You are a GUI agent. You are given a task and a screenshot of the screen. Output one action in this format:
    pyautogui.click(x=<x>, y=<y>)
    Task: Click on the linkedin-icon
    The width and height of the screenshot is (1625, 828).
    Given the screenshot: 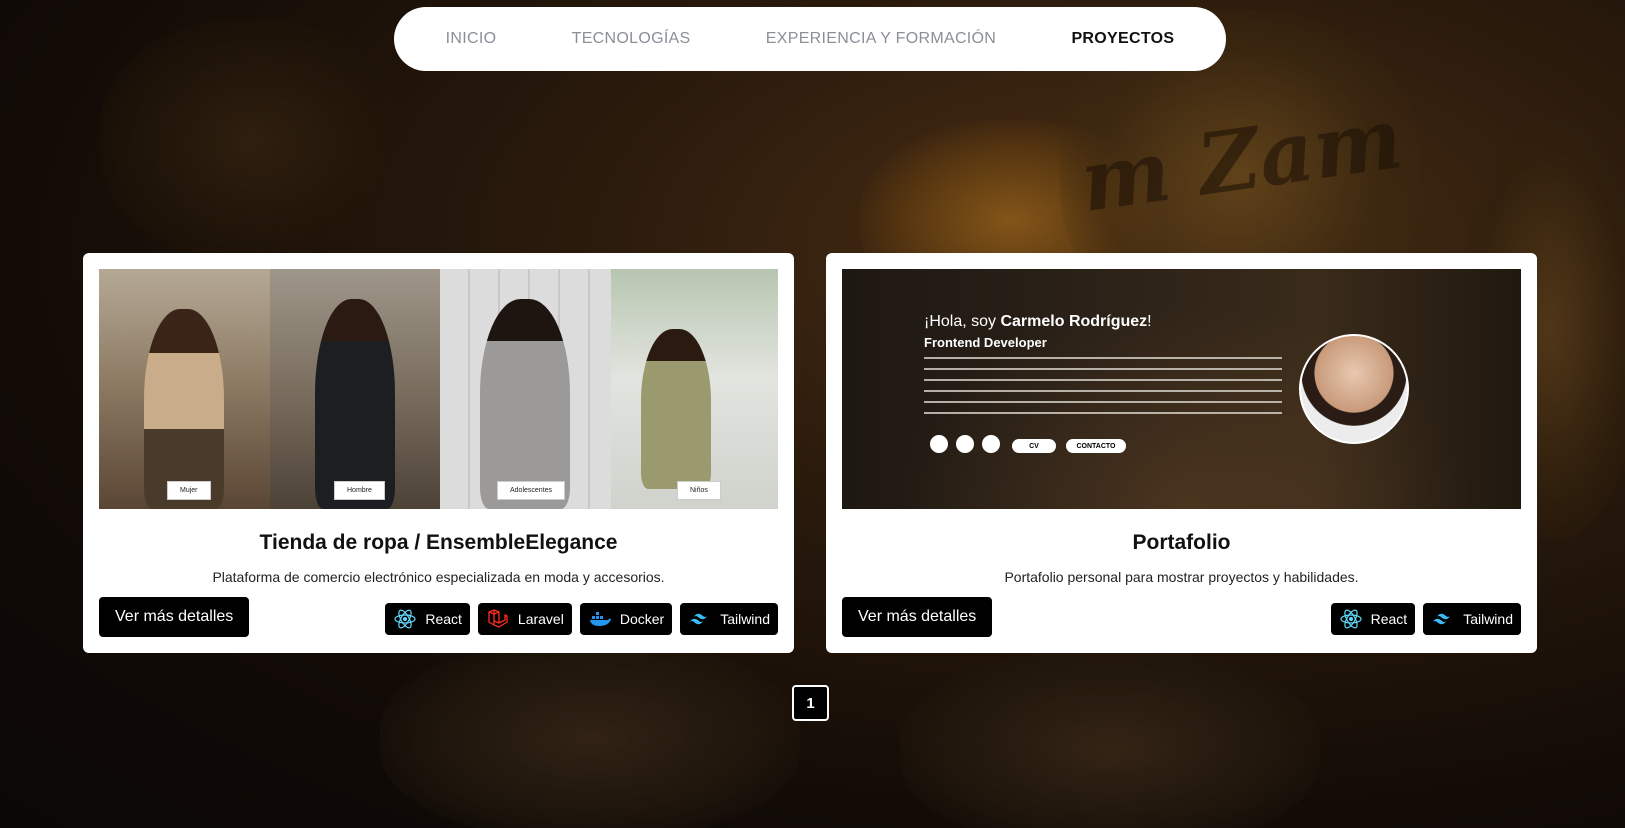 What is the action you would take?
    pyautogui.click(x=965, y=444)
    